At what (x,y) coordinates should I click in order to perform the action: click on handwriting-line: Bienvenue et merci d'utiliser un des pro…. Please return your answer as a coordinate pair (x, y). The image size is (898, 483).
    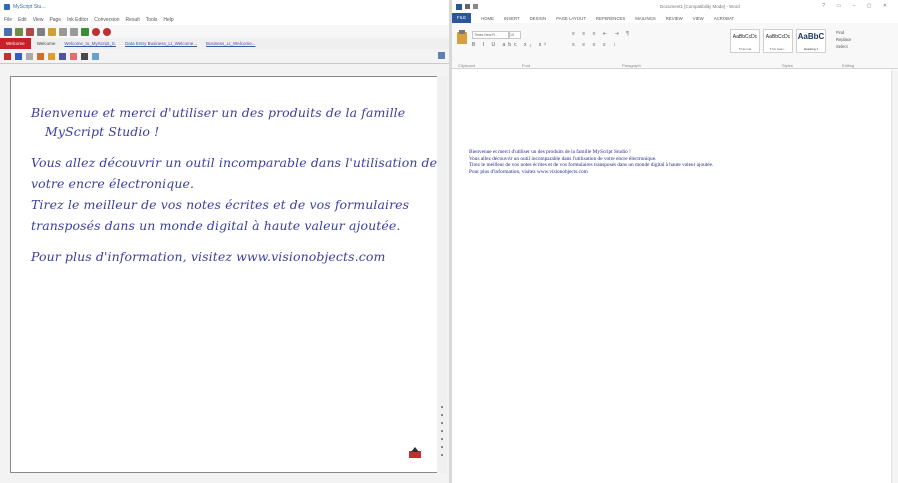
    Looking at the image, I should click on (218, 112).